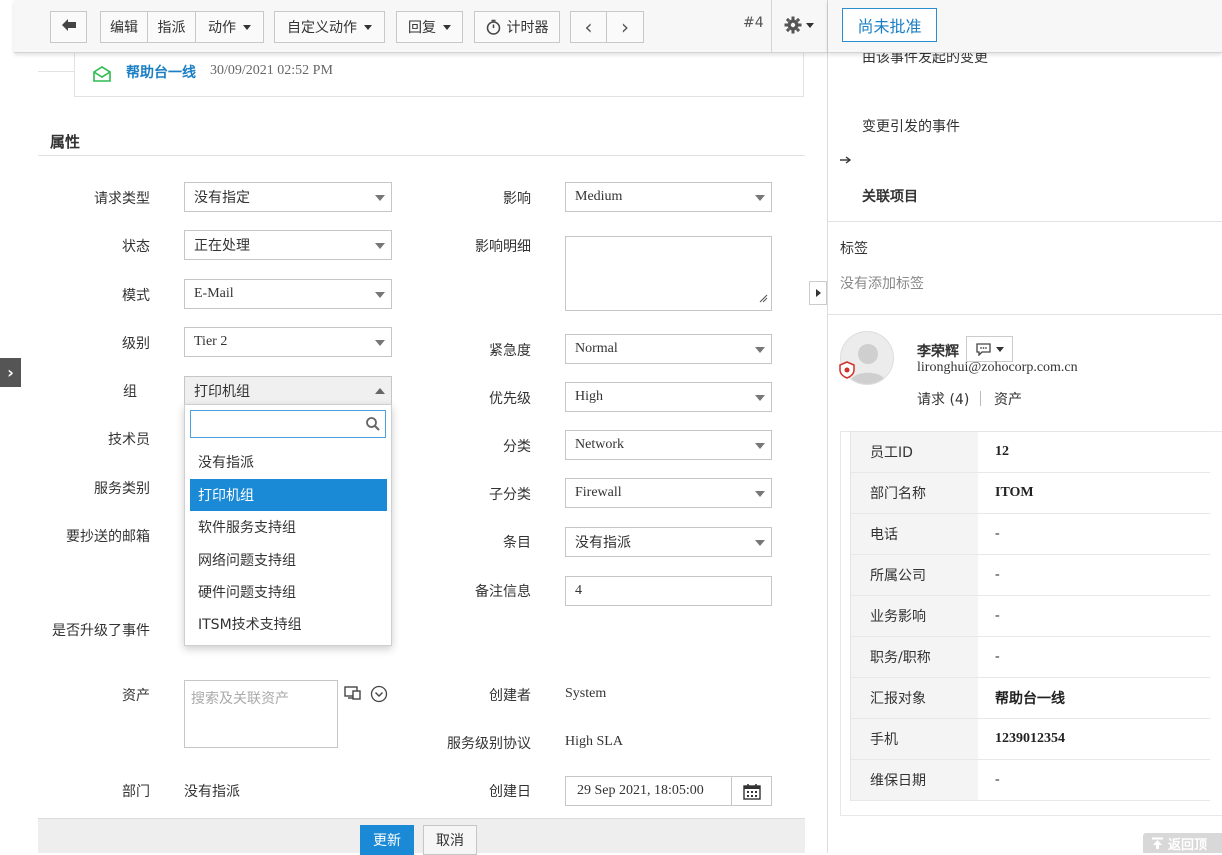 The height and width of the screenshot is (855, 1222). Describe the element at coordinates (827, 426) in the screenshot. I see `pane-divider` at that location.